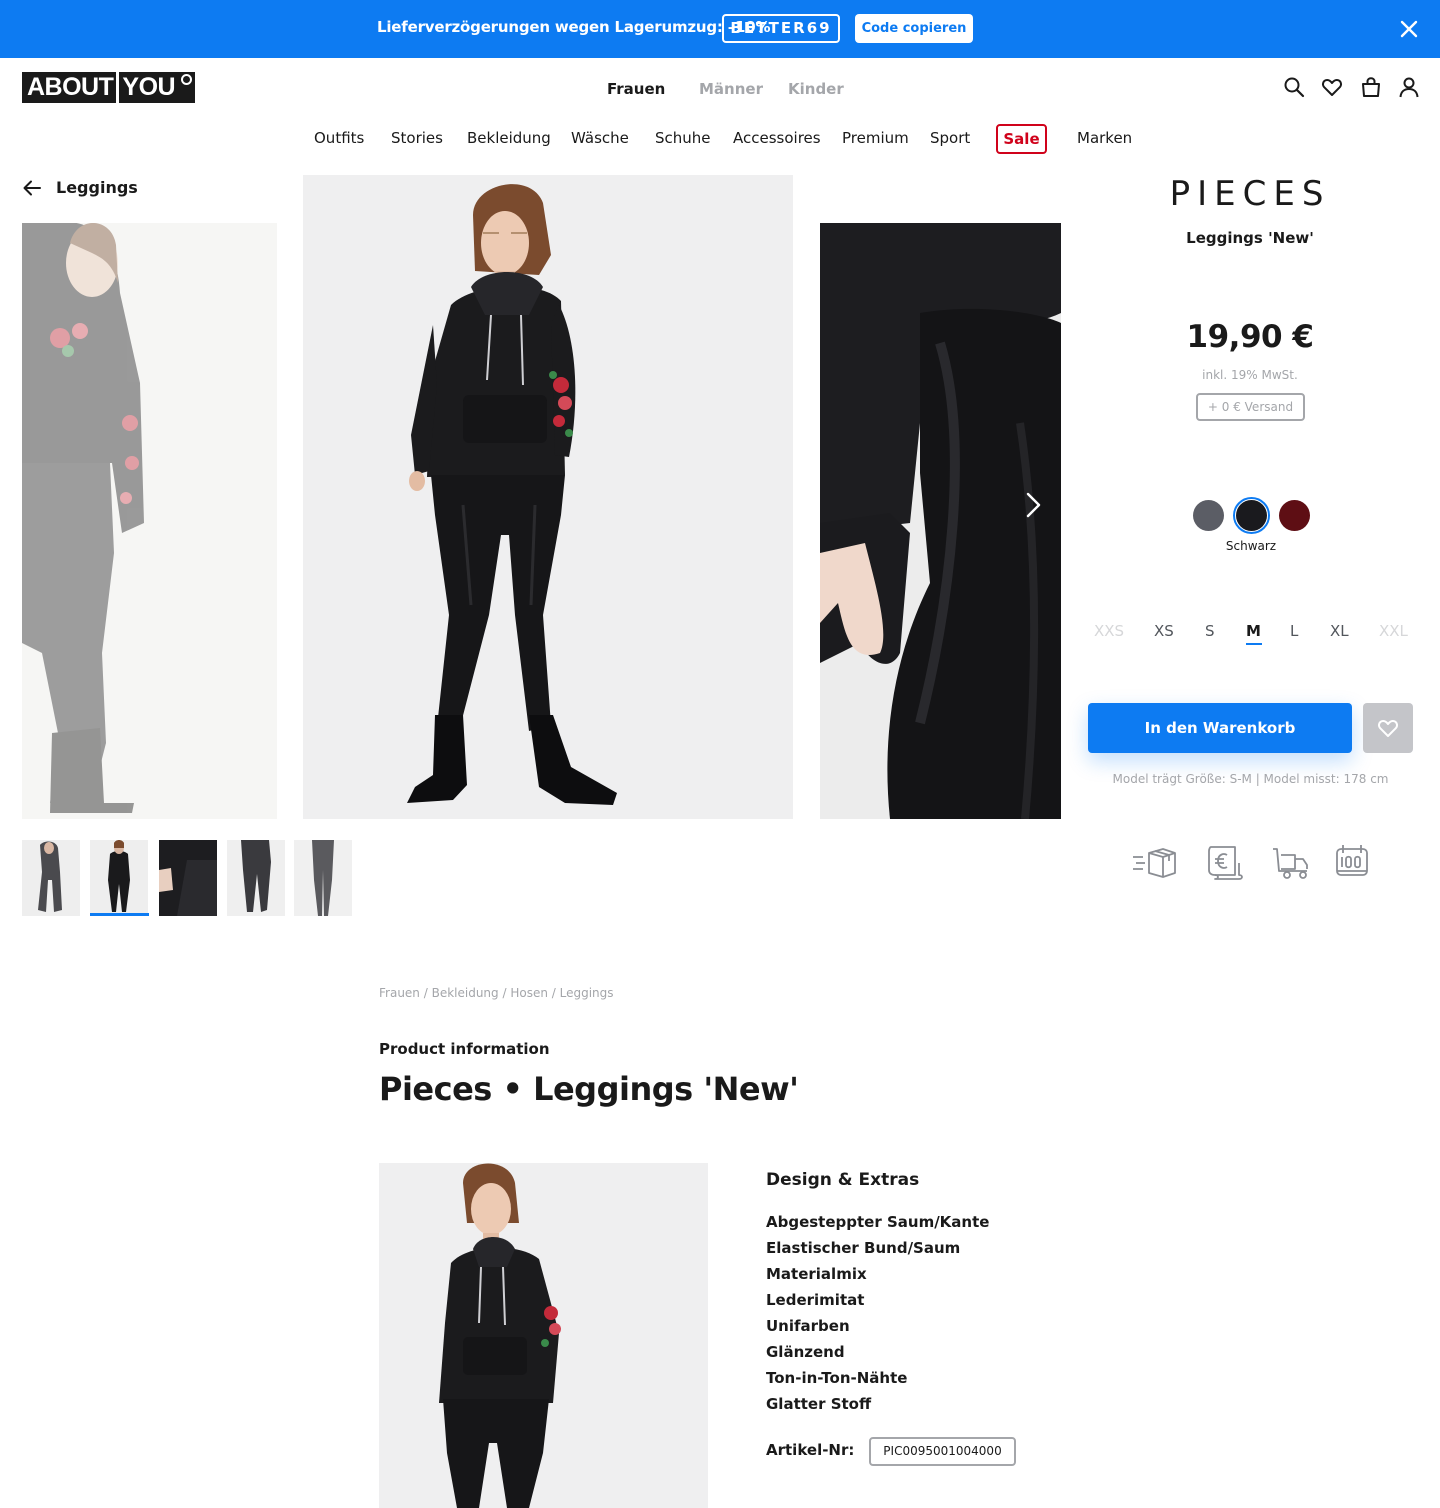 The width and height of the screenshot is (1440, 1508). Describe the element at coordinates (1409, 87) in the screenshot. I see `user-icon` at that location.